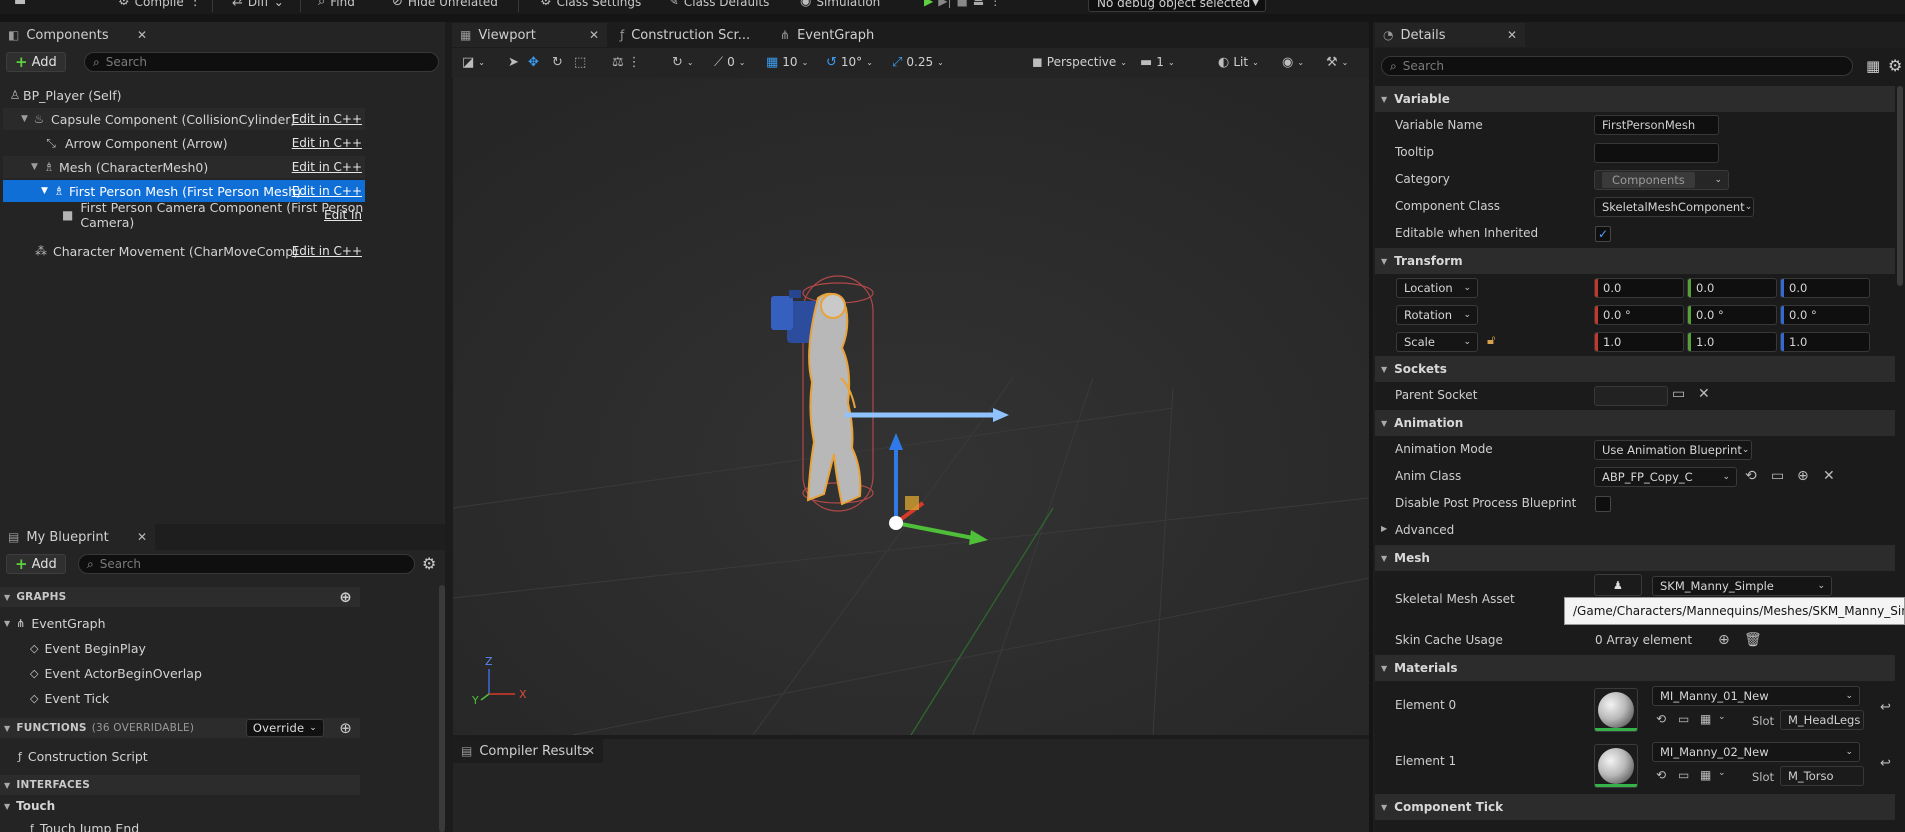 This screenshot has width=1905, height=832. I want to click on step-icon: ▶|, so click(944, 4).